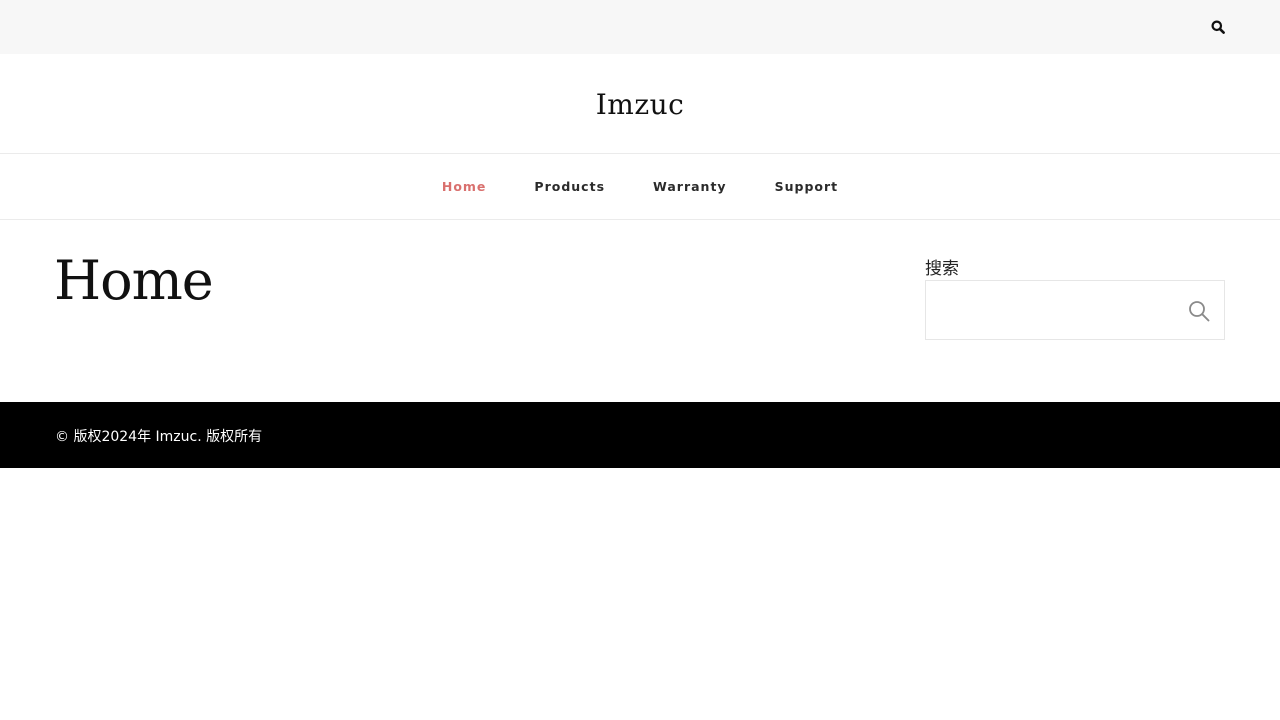  I want to click on nav-item-home: Home, so click(464, 186).